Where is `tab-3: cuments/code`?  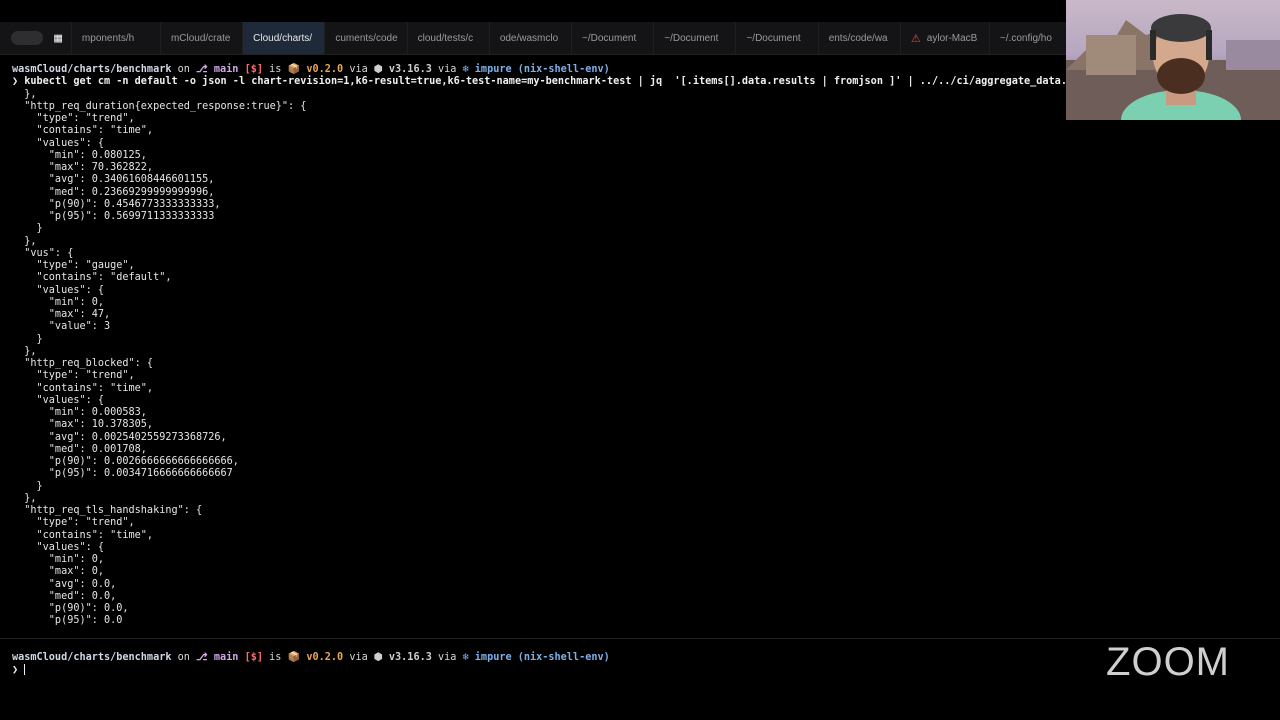
tab-3: cuments/code is located at coordinates (365, 38).